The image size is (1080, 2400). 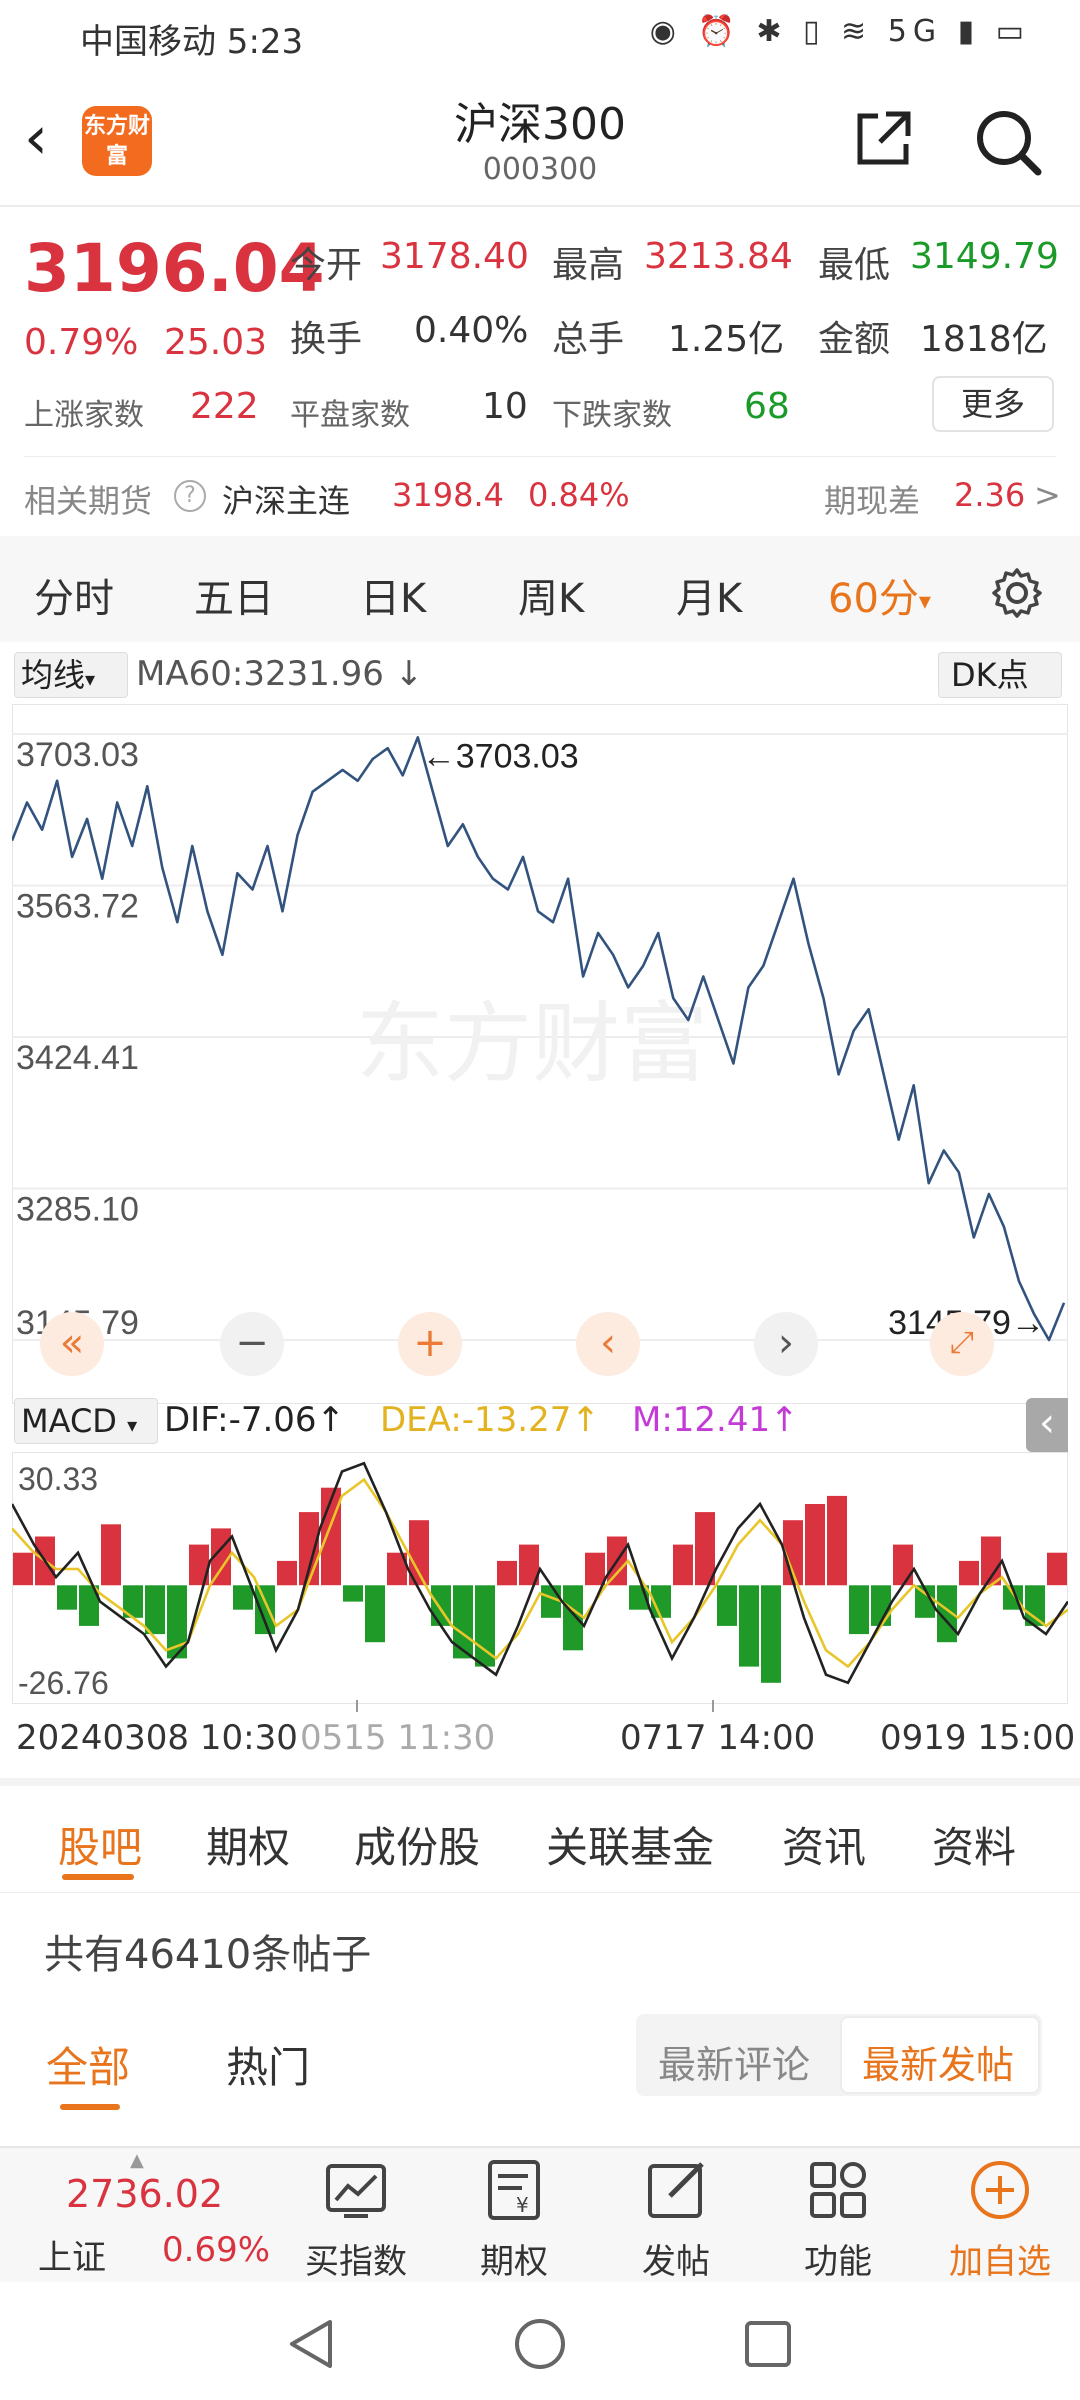 I want to click on add-watchlist-label: 加自选, so click(x=1000, y=2258).